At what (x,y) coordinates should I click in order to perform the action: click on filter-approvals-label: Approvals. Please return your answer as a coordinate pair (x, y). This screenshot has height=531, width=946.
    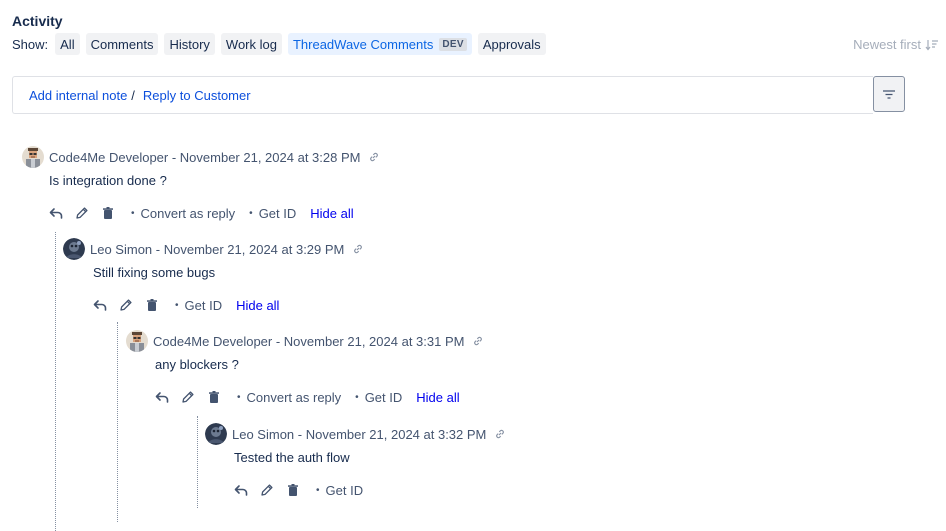
    Looking at the image, I should click on (511, 44).